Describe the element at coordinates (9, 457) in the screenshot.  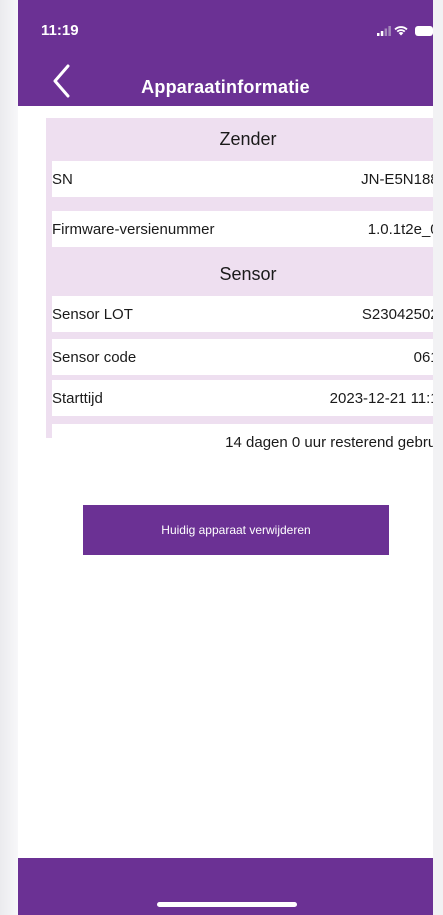
I see `screen-edge` at that location.